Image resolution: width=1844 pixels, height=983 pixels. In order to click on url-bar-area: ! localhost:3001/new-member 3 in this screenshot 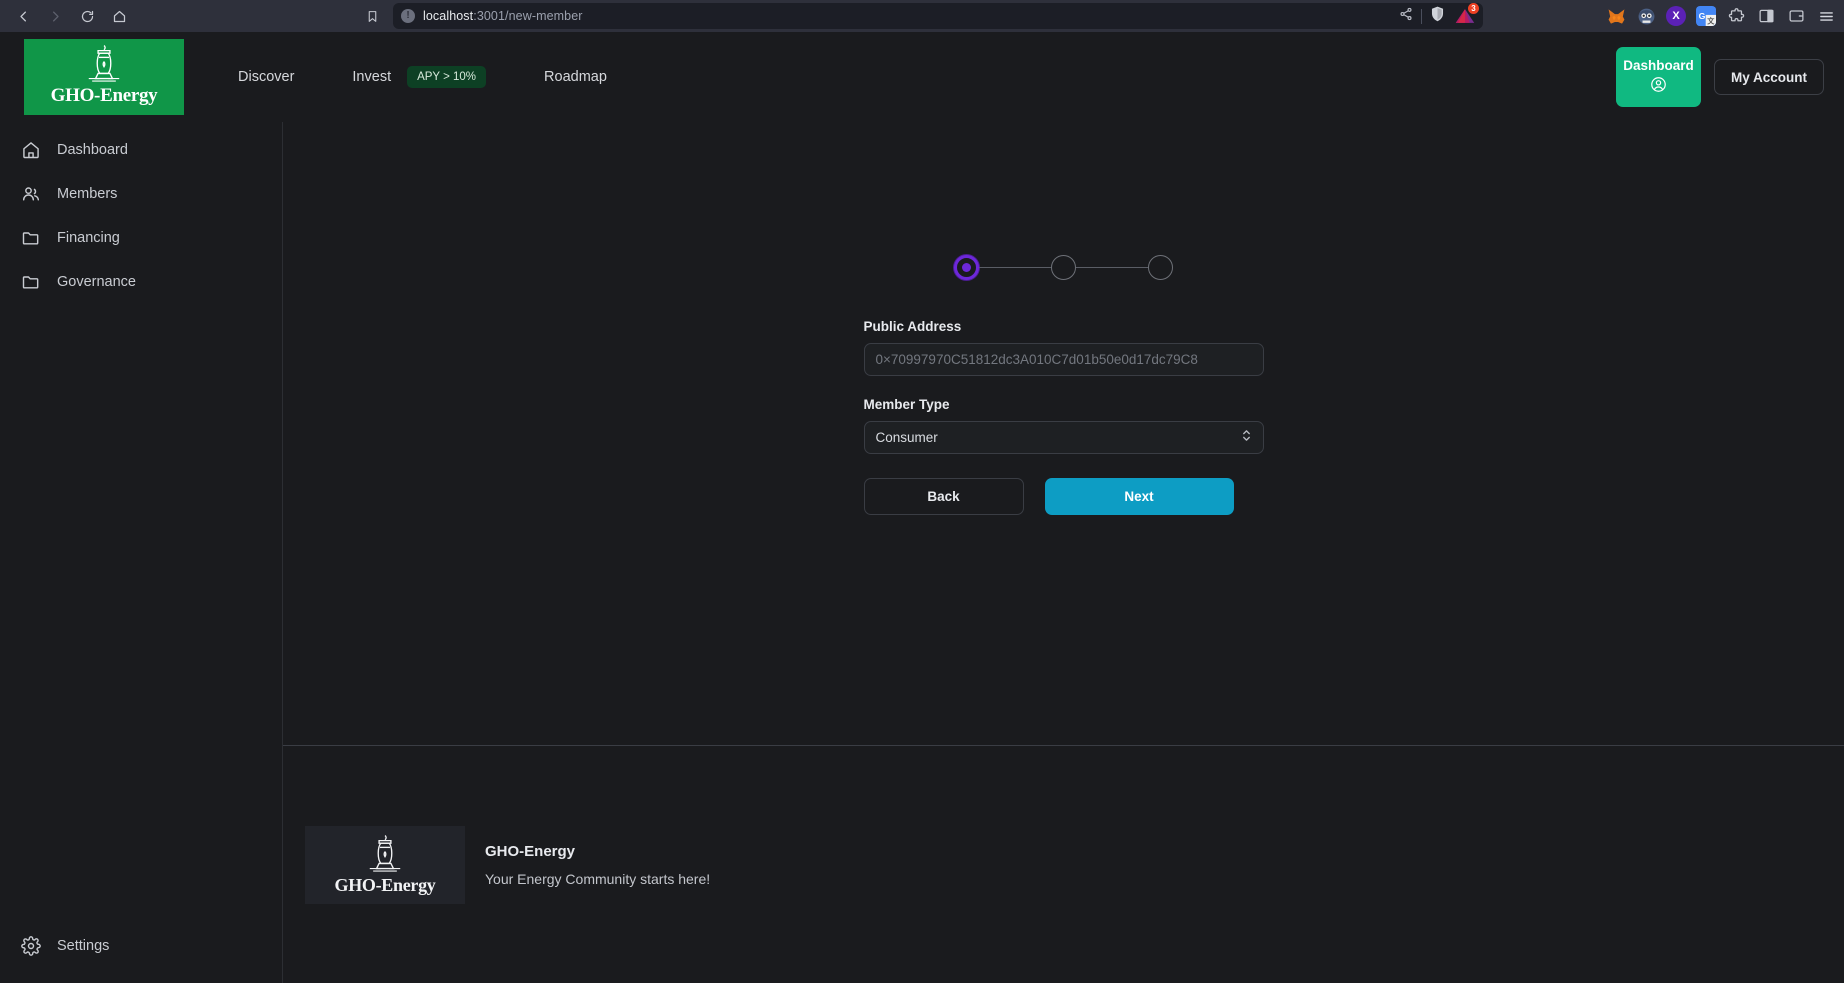, I will do `click(922, 16)`.